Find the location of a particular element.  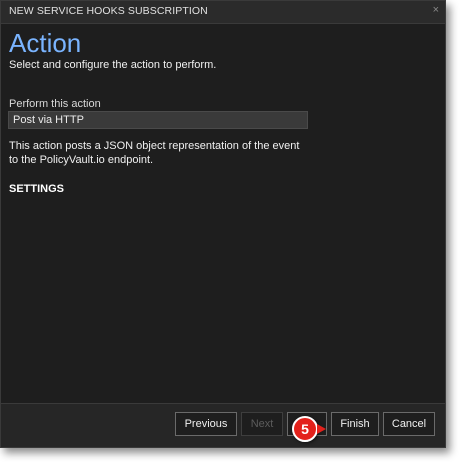

cancel-button: Cancel is located at coordinates (409, 424).